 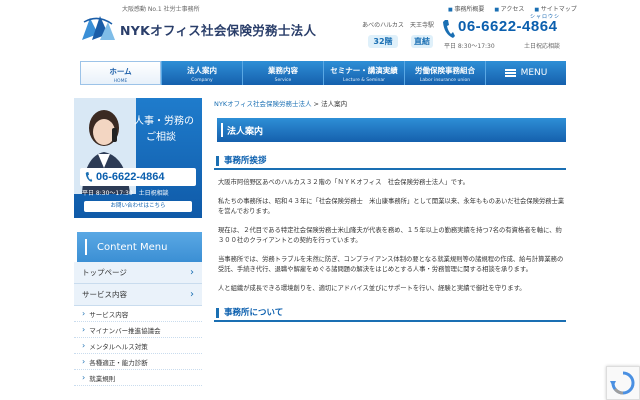 I want to click on nav-home-label: ホーム, so click(x=120, y=71).